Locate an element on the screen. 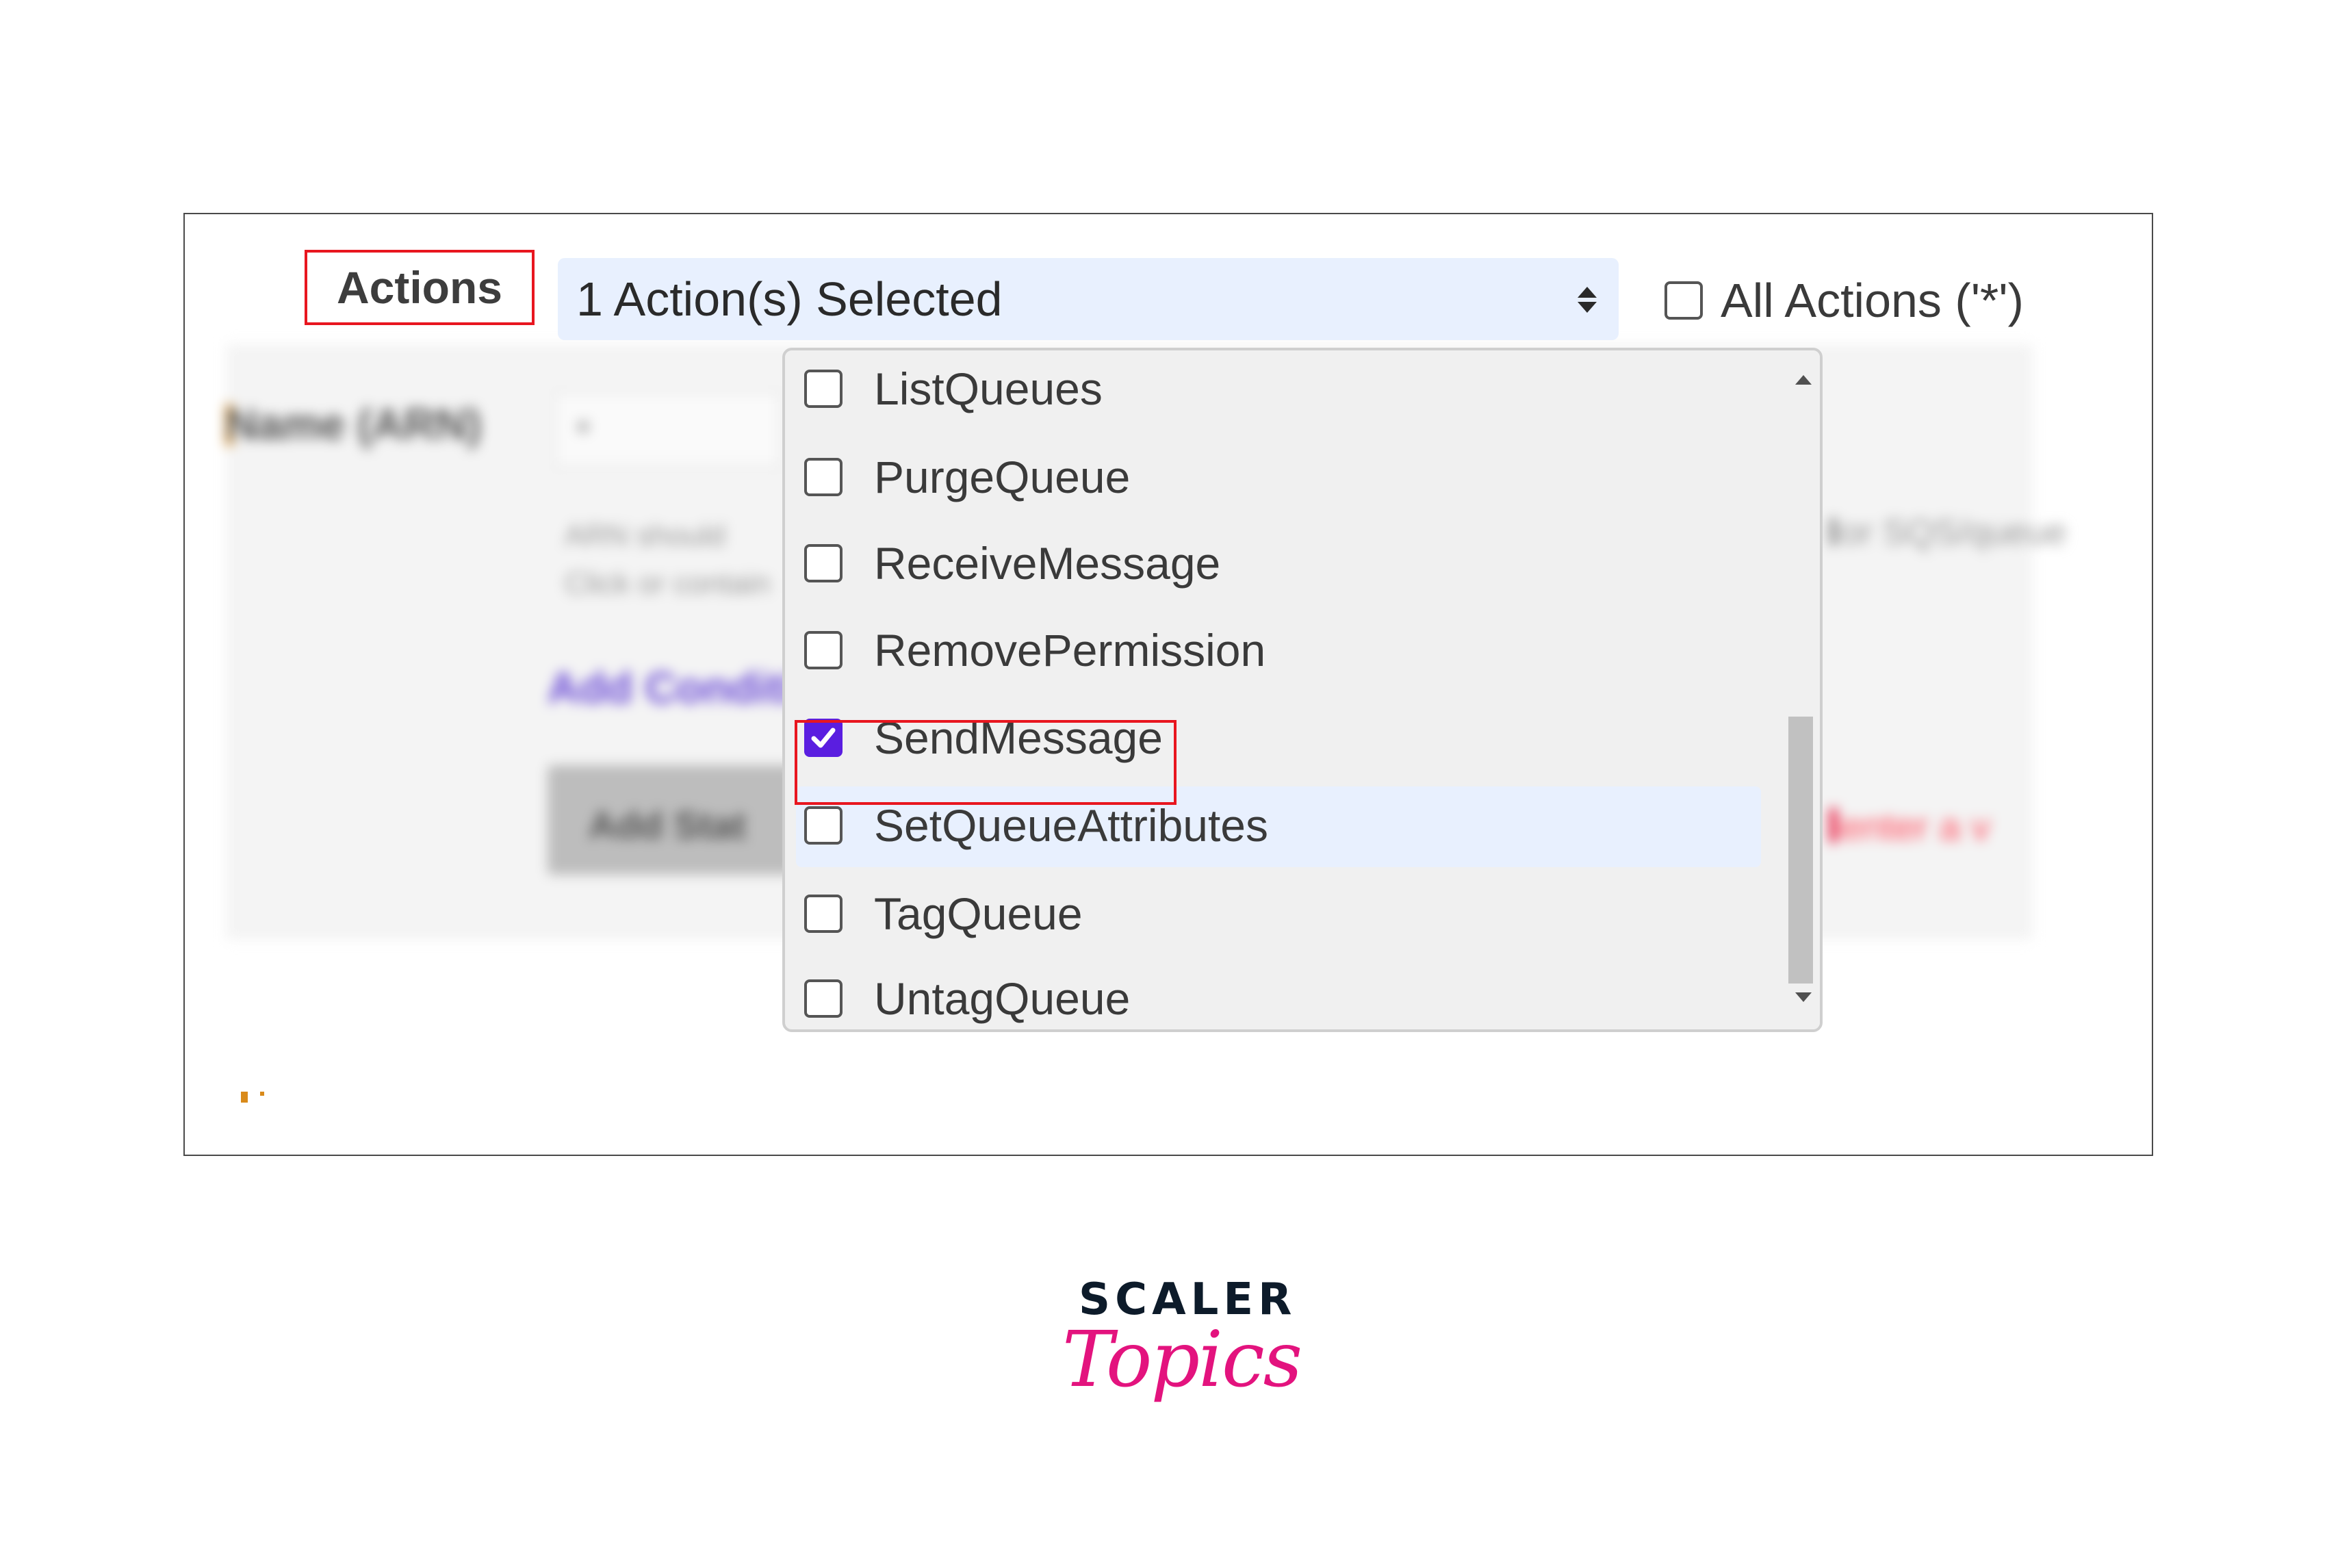 This screenshot has width=2327, height=1568. option-label: PurgeQueue is located at coordinates (1002, 477).